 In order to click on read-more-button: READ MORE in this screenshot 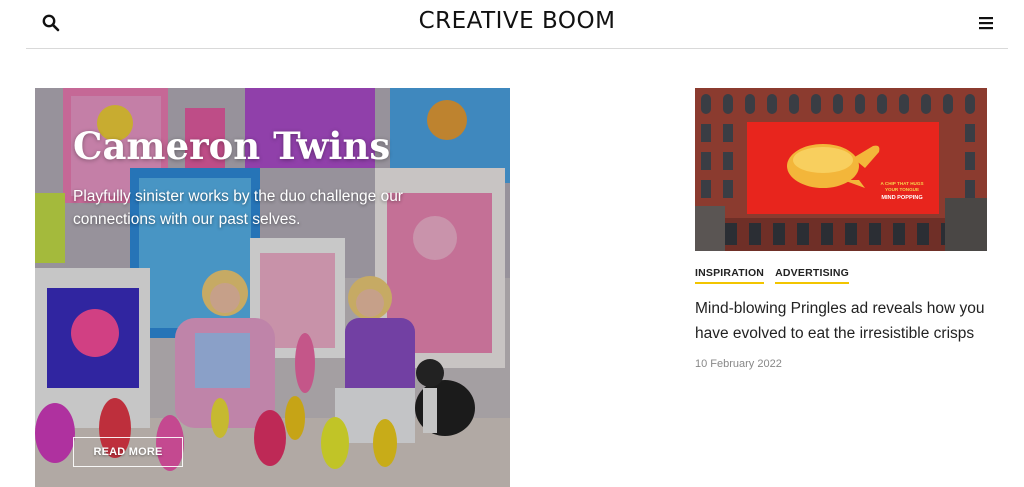, I will do `click(128, 452)`.